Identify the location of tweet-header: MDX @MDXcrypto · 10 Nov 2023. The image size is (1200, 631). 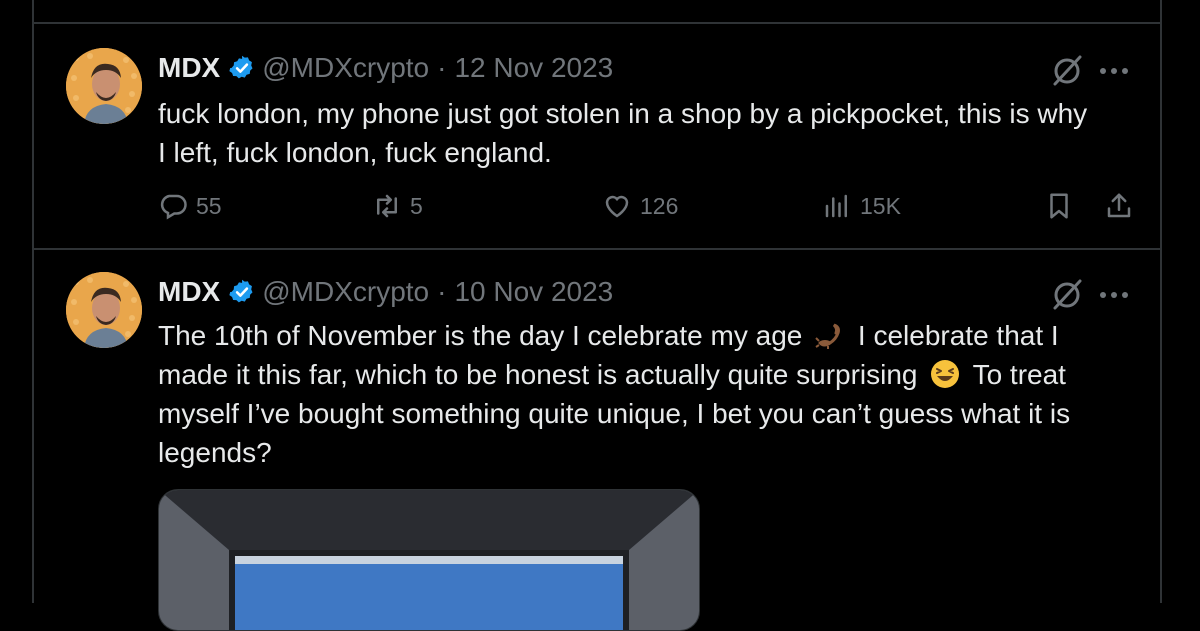
(385, 292).